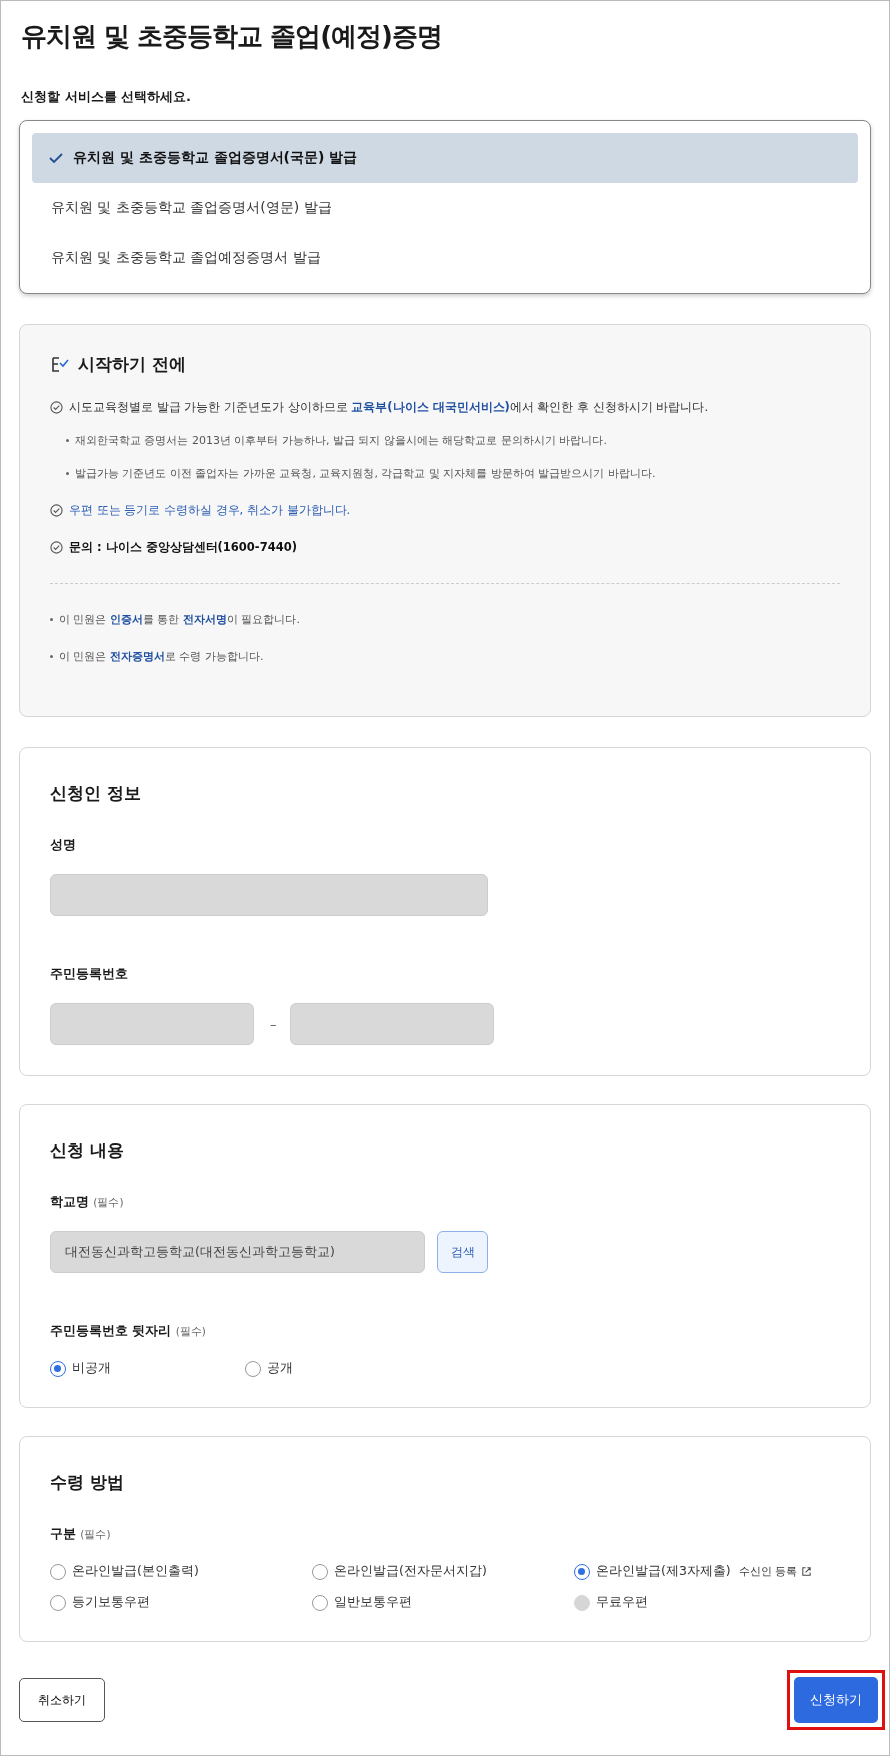 The image size is (890, 1756). What do you see at coordinates (183, 547) in the screenshot?
I see `notice-text: 문의 : 나이스 중앙상담센터(1600-7440)` at bounding box center [183, 547].